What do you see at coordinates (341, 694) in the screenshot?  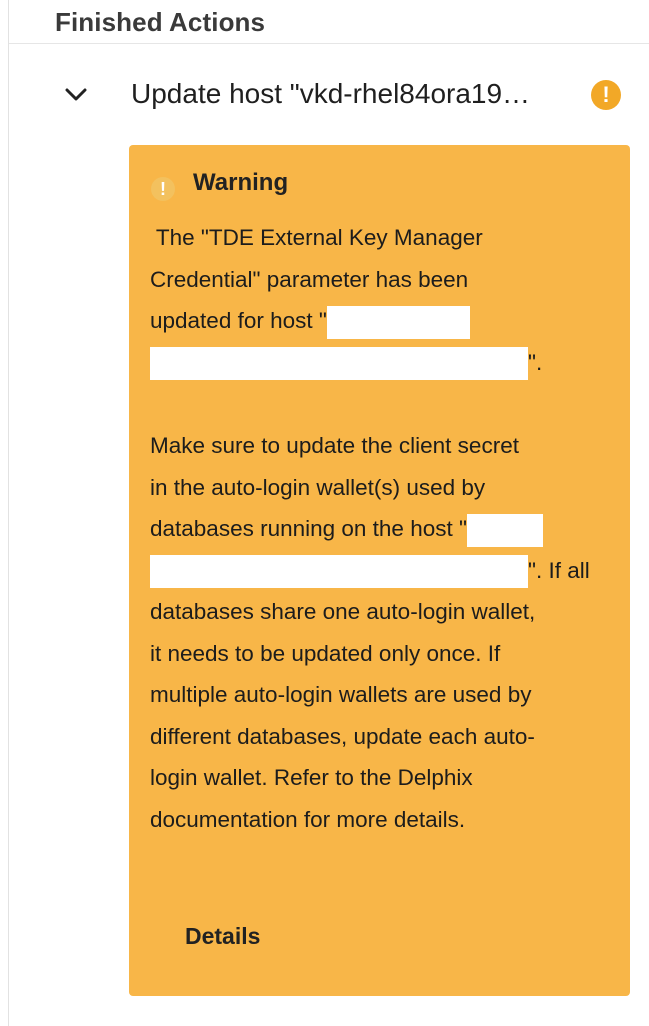 I see `message-text: multiple auto-login wallets are used by` at bounding box center [341, 694].